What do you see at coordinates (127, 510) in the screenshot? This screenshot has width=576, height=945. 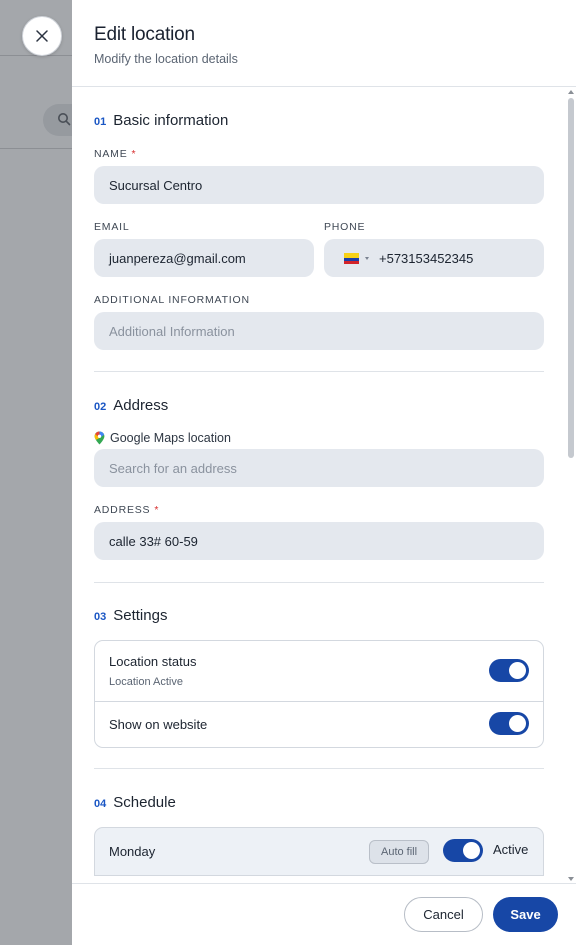 I see `address-label: ADDRESS *` at bounding box center [127, 510].